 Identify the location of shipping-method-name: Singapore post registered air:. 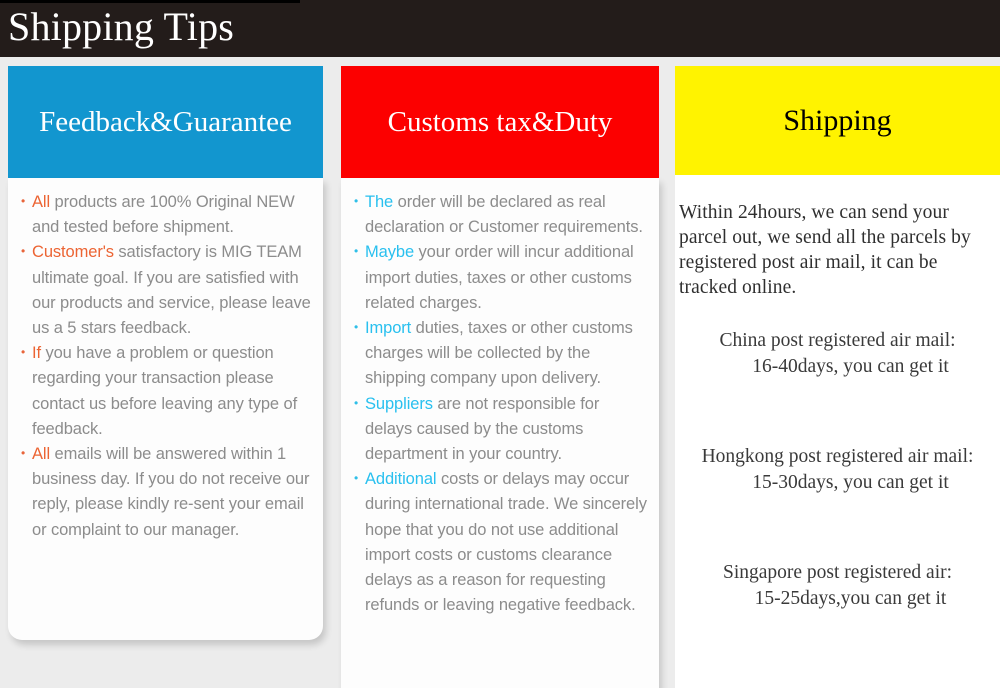
(837, 572).